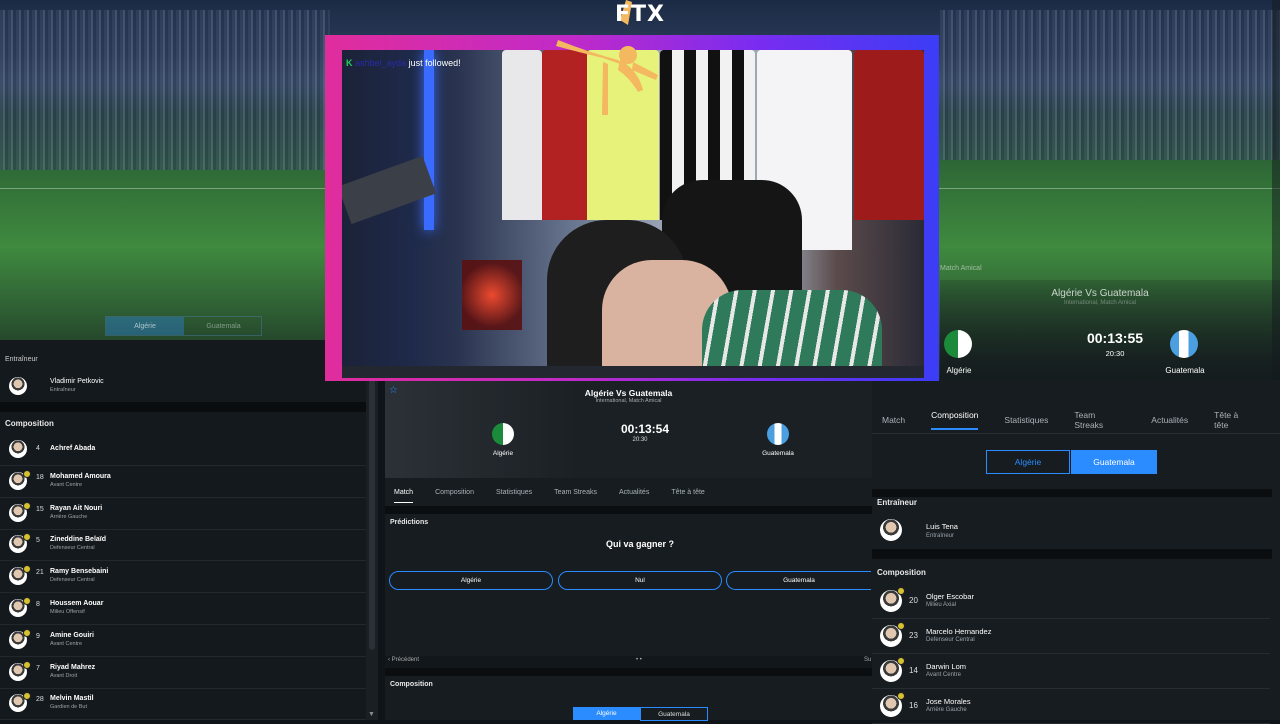 Image resolution: width=1280 pixels, height=724 pixels. Describe the element at coordinates (38, 448) in the screenshot. I see `player-number: 4` at that location.